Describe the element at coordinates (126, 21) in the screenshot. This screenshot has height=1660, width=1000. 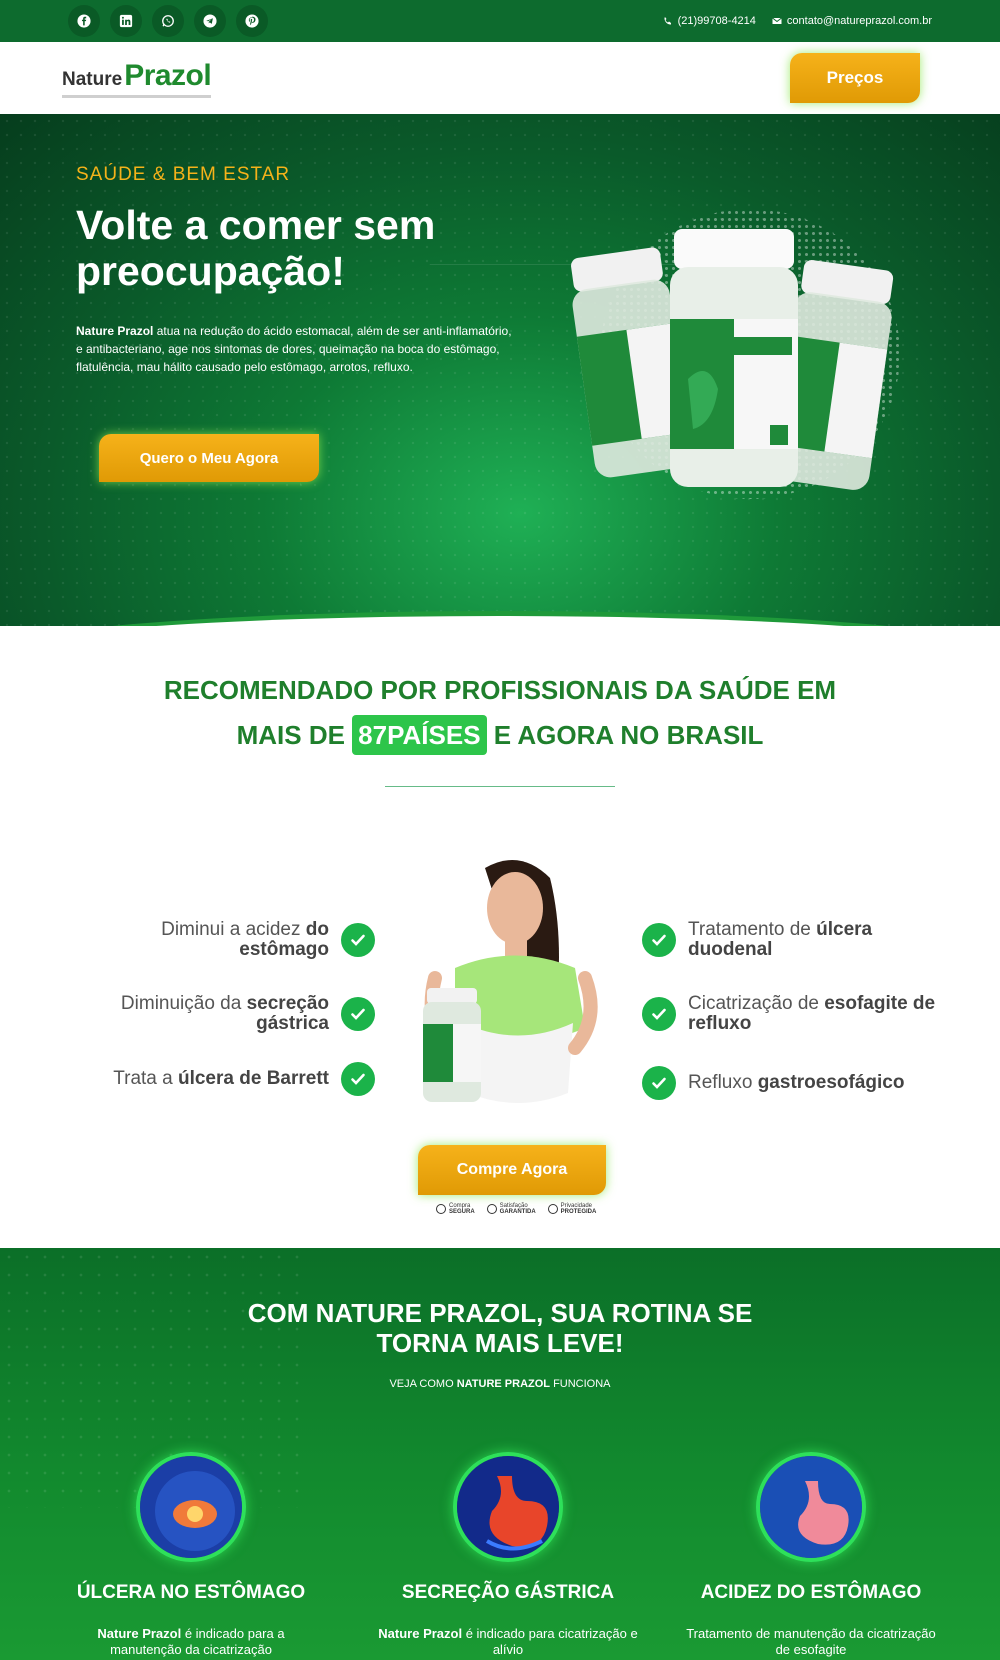
I see `linkedin-icon` at that location.